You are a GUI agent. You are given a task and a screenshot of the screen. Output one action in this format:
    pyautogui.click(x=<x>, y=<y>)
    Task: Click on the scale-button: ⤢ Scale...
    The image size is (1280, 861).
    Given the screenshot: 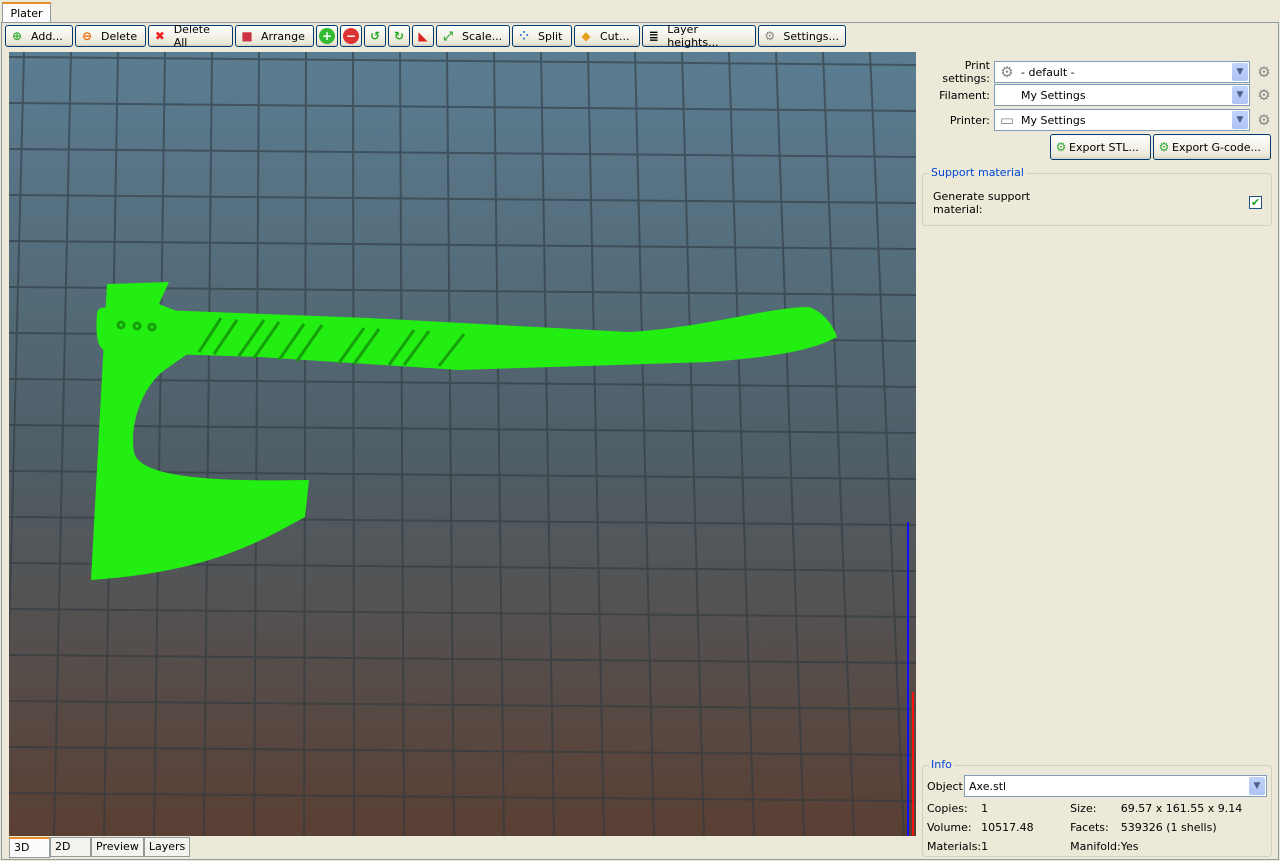 What is the action you would take?
    pyautogui.click(x=473, y=36)
    